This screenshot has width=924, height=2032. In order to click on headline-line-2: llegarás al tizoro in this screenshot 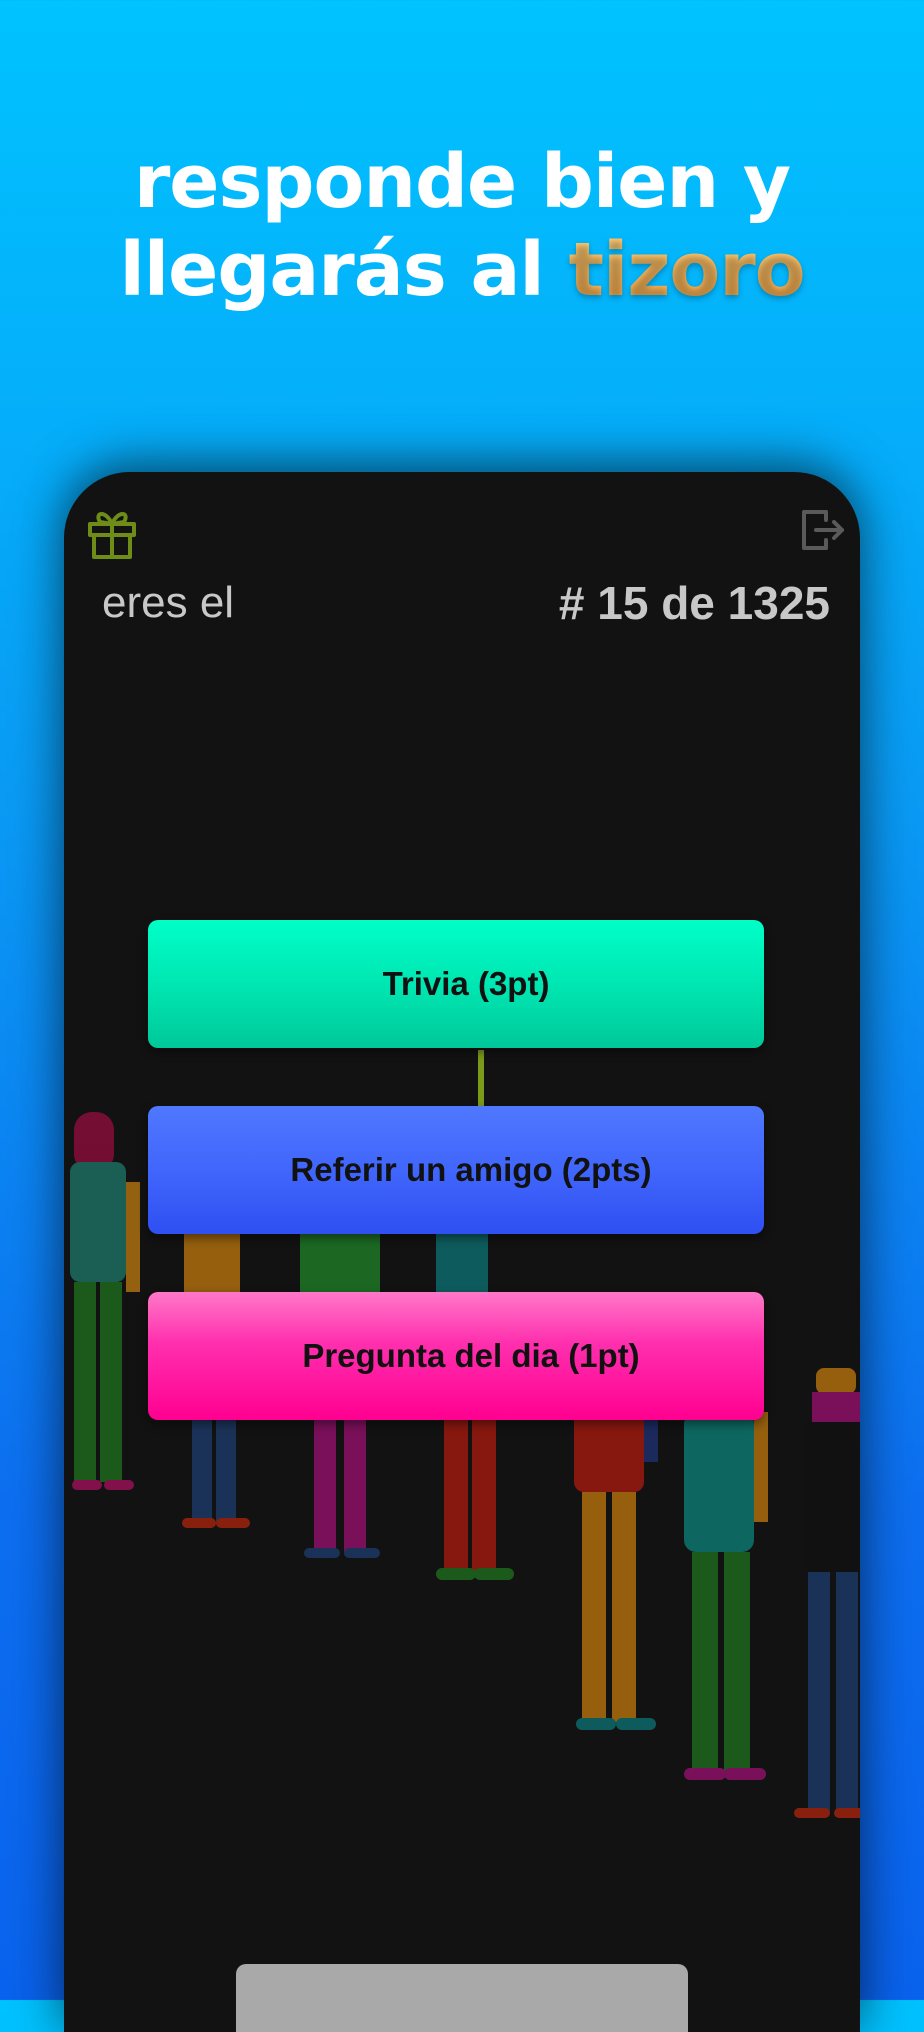, I will do `click(462, 270)`.